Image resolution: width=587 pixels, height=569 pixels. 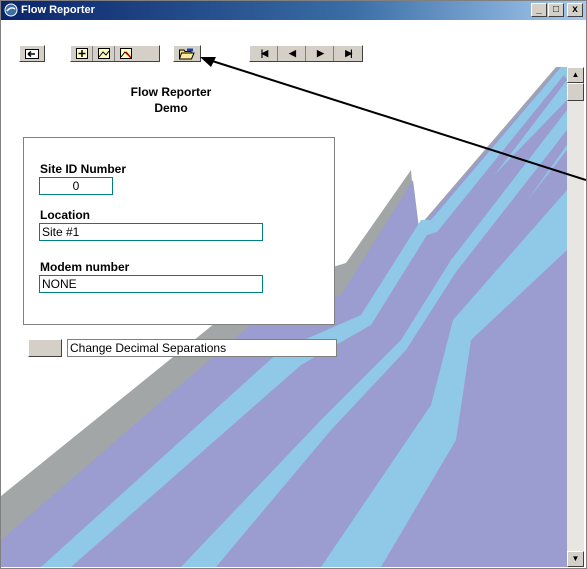 I want to click on add-button, so click(x=82, y=53).